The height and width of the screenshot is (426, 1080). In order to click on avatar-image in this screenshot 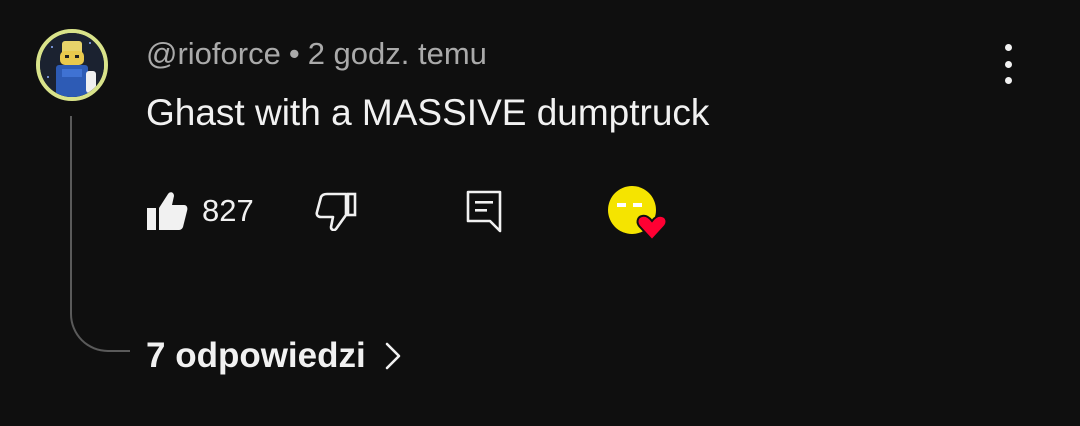, I will do `click(72, 65)`.